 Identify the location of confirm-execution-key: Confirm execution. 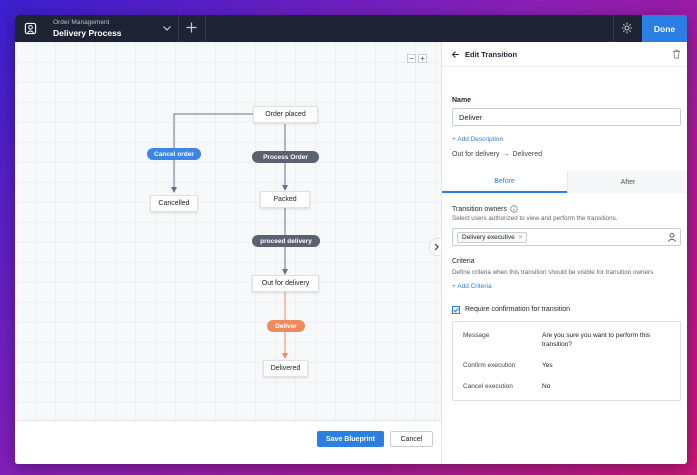
(489, 365).